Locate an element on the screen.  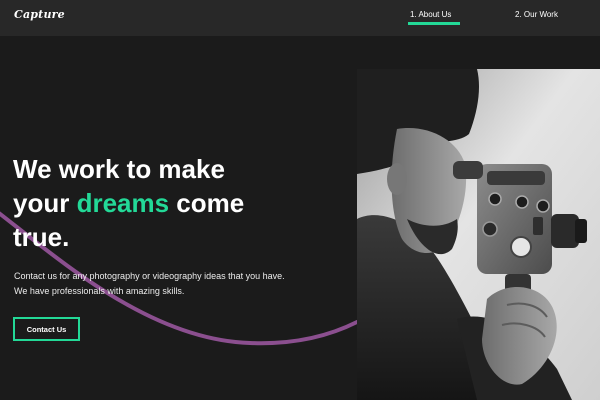
hero-headline: We work to make your dreams come true. is located at coordinates (178, 203).